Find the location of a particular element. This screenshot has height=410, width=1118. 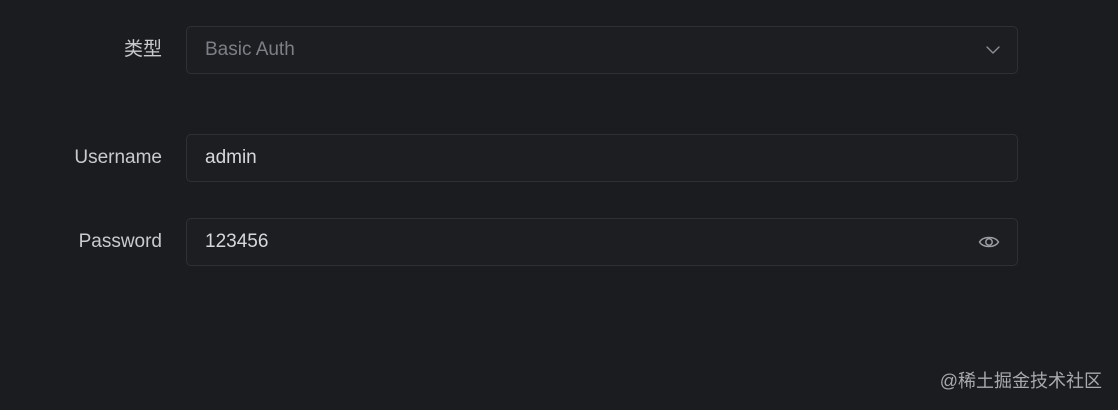

chevron-down-icon is located at coordinates (993, 50).